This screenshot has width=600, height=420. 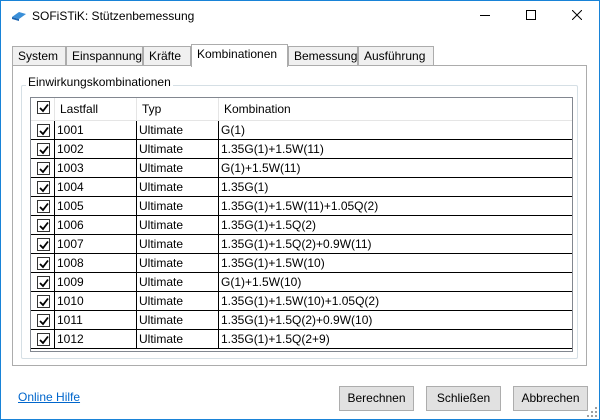 What do you see at coordinates (395, 282) in the screenshot?
I see `cell-kombination: G(1)+1.5W(10)` at bounding box center [395, 282].